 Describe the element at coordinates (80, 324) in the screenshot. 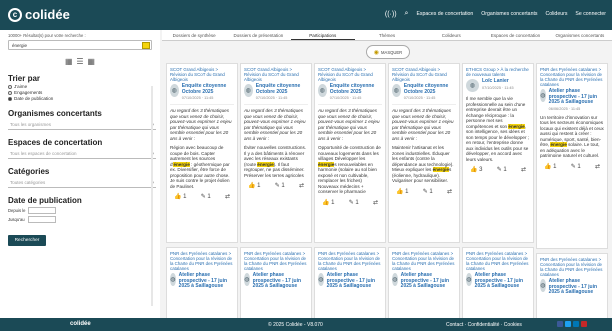

I see `footer-logo: colidée` at that location.